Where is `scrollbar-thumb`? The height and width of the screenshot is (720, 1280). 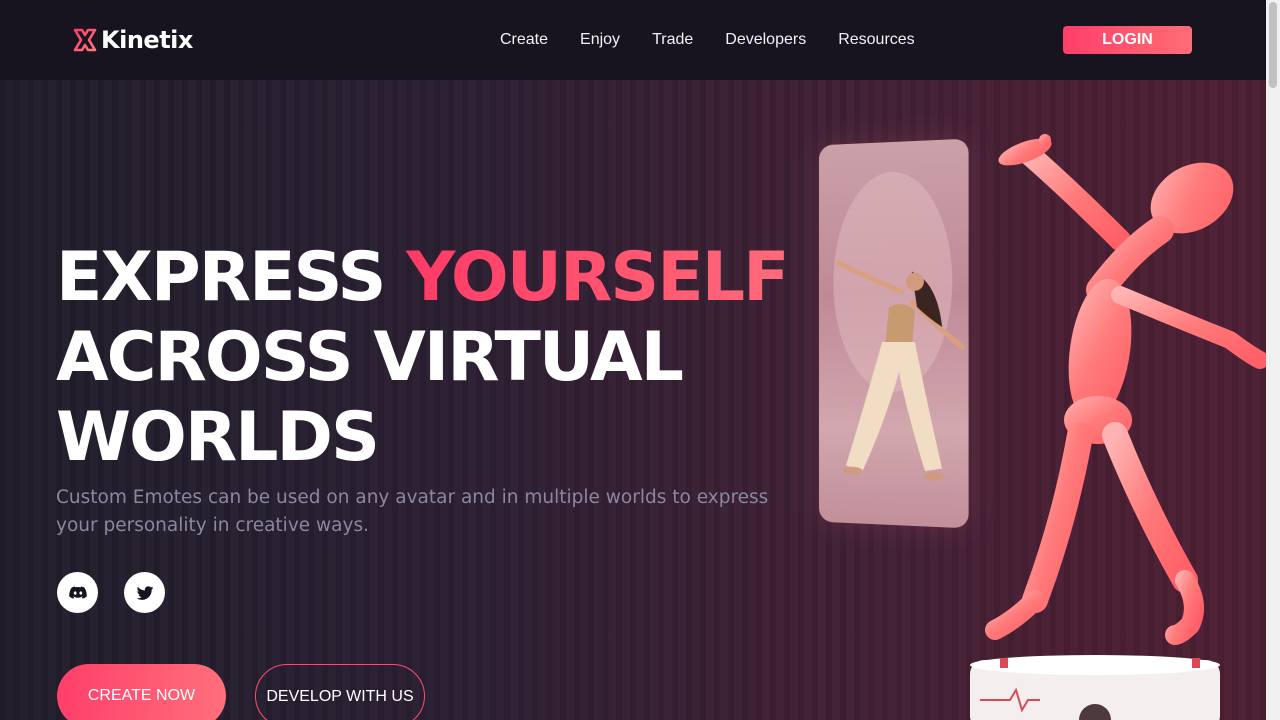
scrollbar-thumb is located at coordinates (1273, 45).